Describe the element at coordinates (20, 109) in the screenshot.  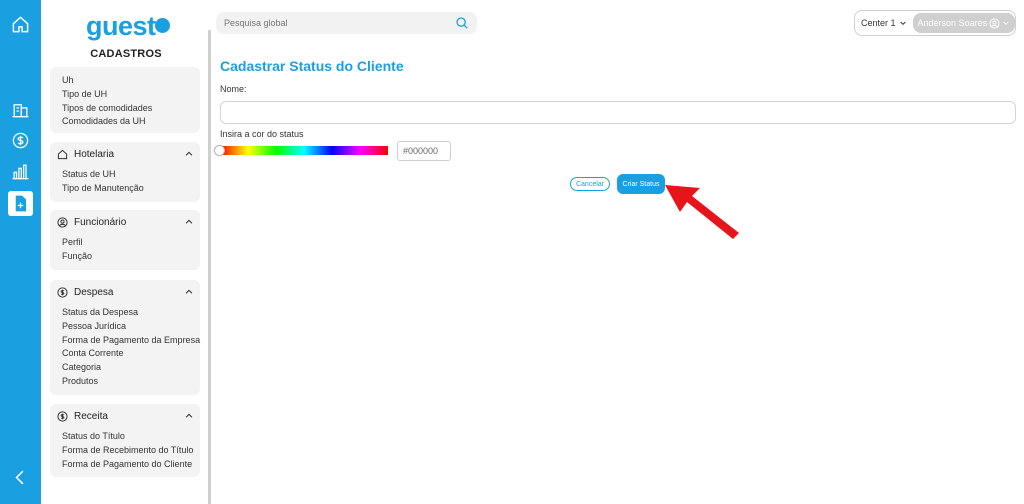
I see `building-icon` at that location.